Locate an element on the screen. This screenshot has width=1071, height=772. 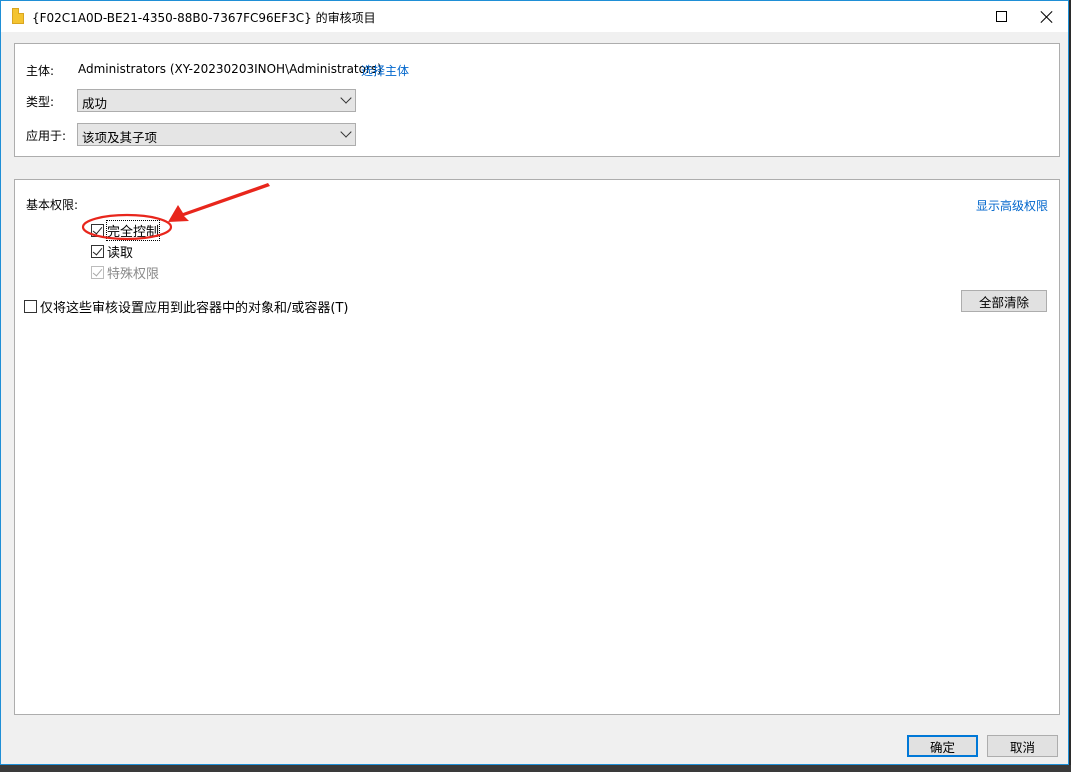
apply-only-checkbox is located at coordinates (30, 306).